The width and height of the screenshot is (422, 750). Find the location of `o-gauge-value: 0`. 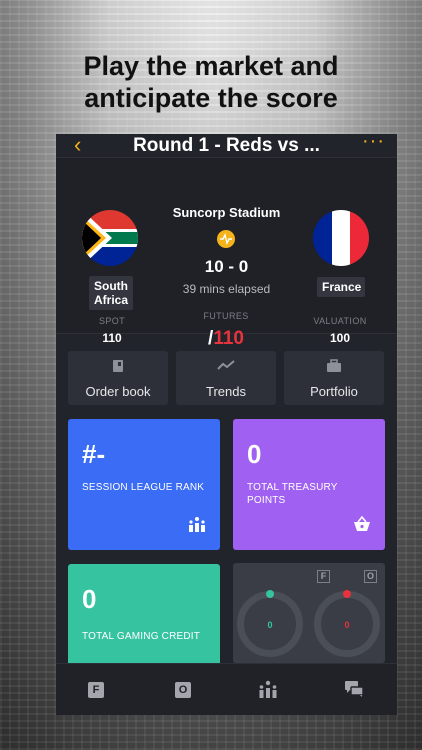

o-gauge-value: 0 is located at coordinates (347, 625).